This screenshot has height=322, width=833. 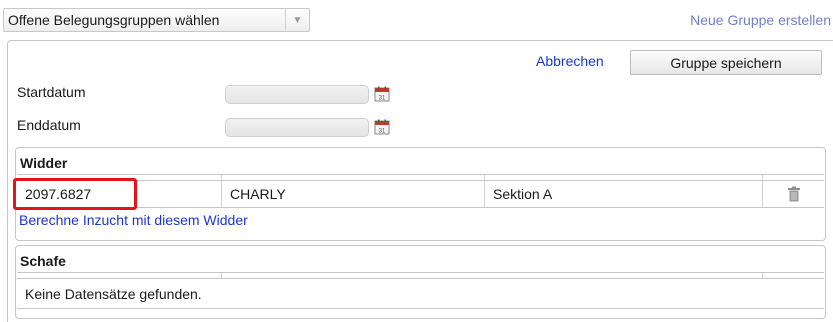 I want to click on delete-cell, so click(x=794, y=194).